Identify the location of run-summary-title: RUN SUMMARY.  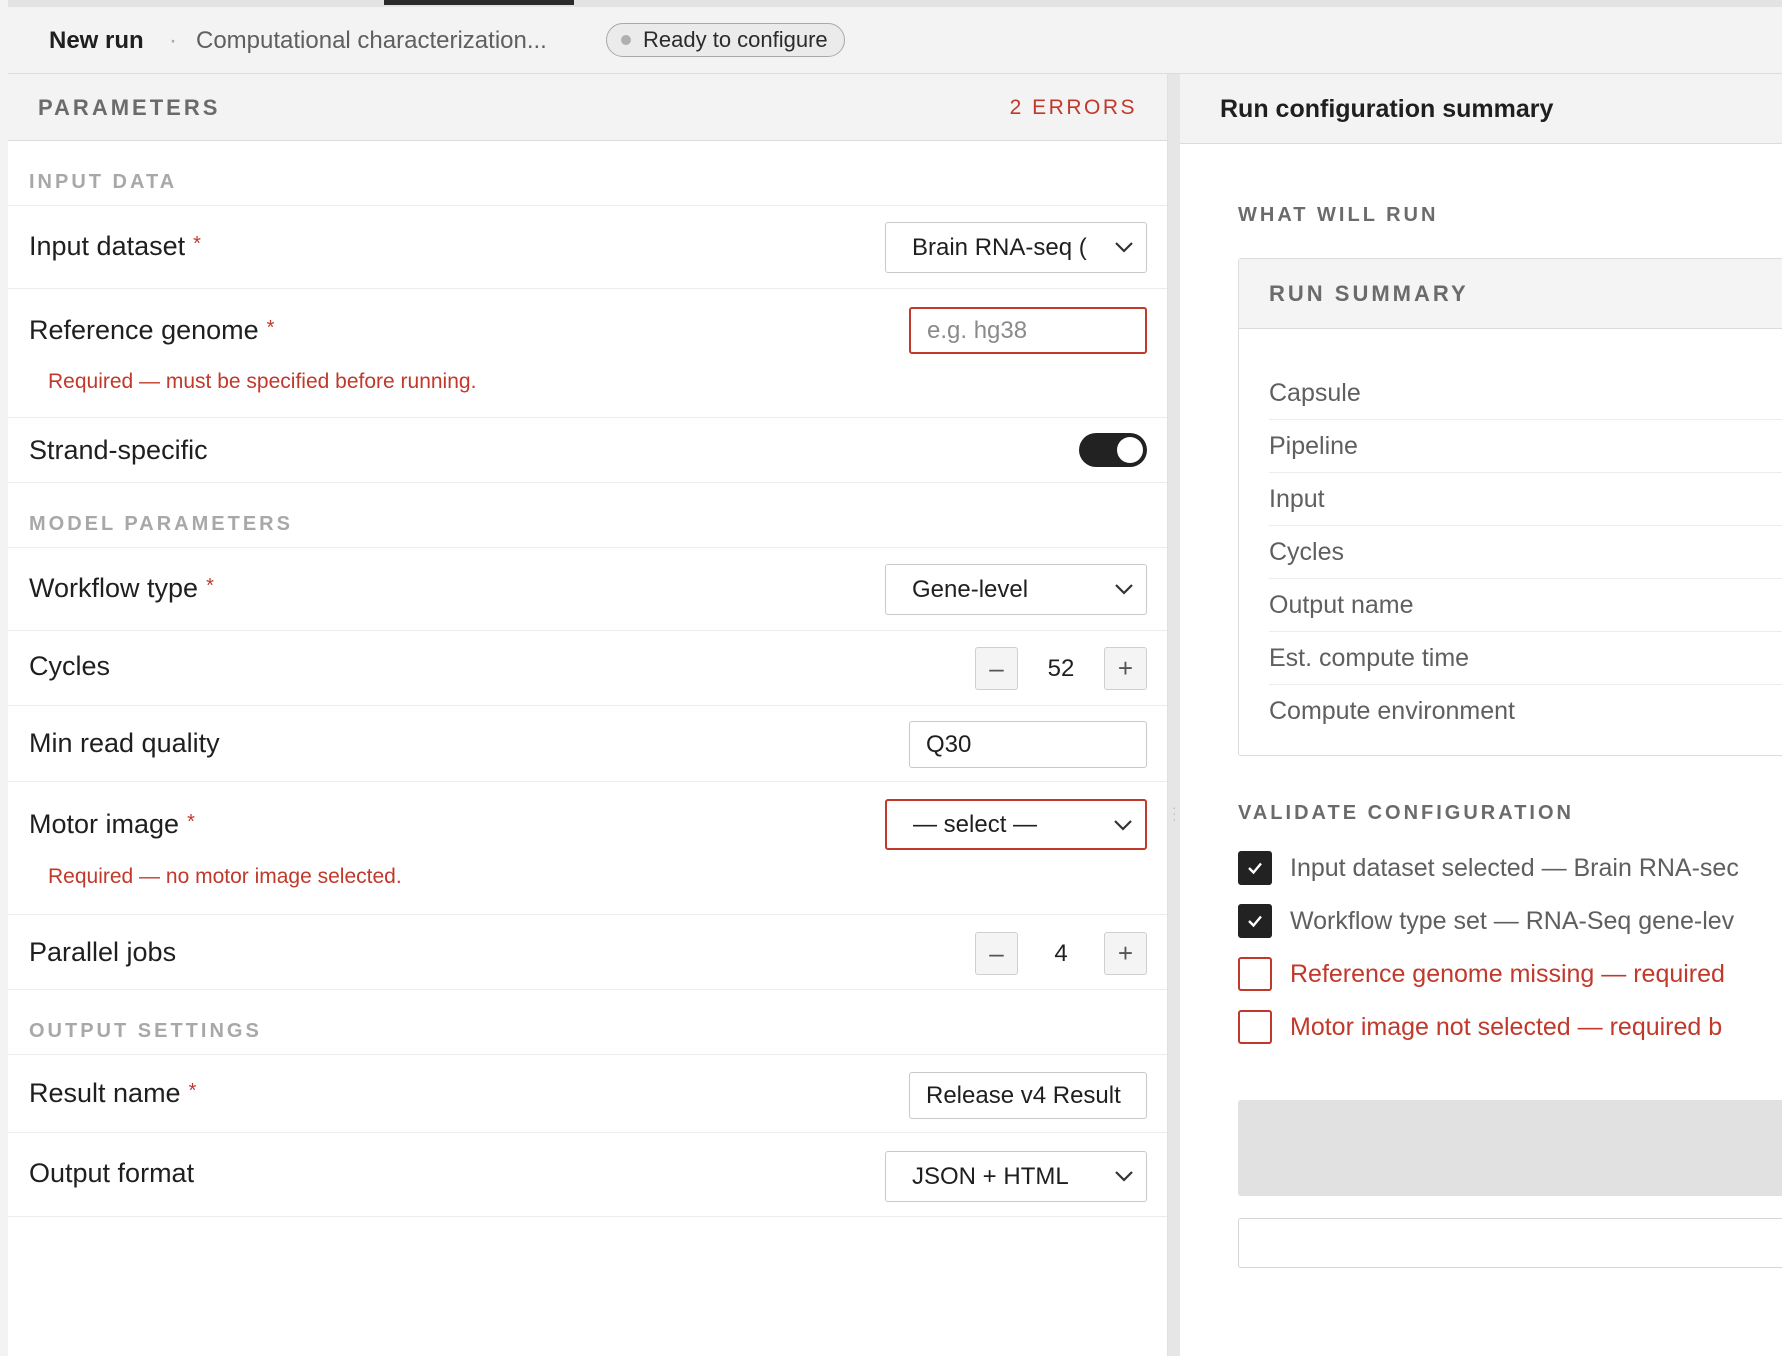
(1369, 293).